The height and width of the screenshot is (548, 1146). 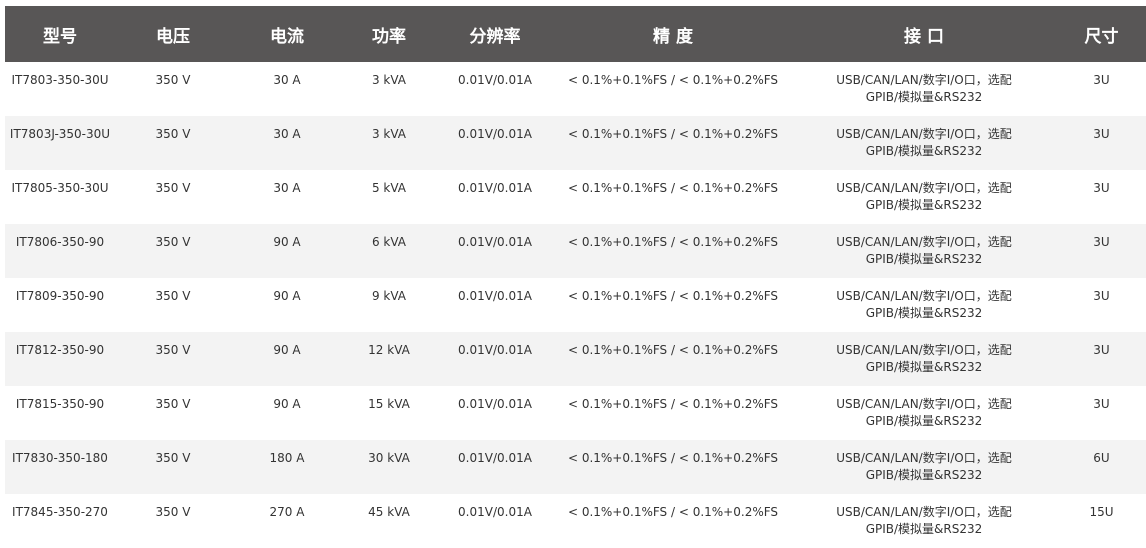 I want to click on header-row: 型号 电压 电流 功率 分辨率 精 度 接 口 尺寸, so click(x=575, y=34).